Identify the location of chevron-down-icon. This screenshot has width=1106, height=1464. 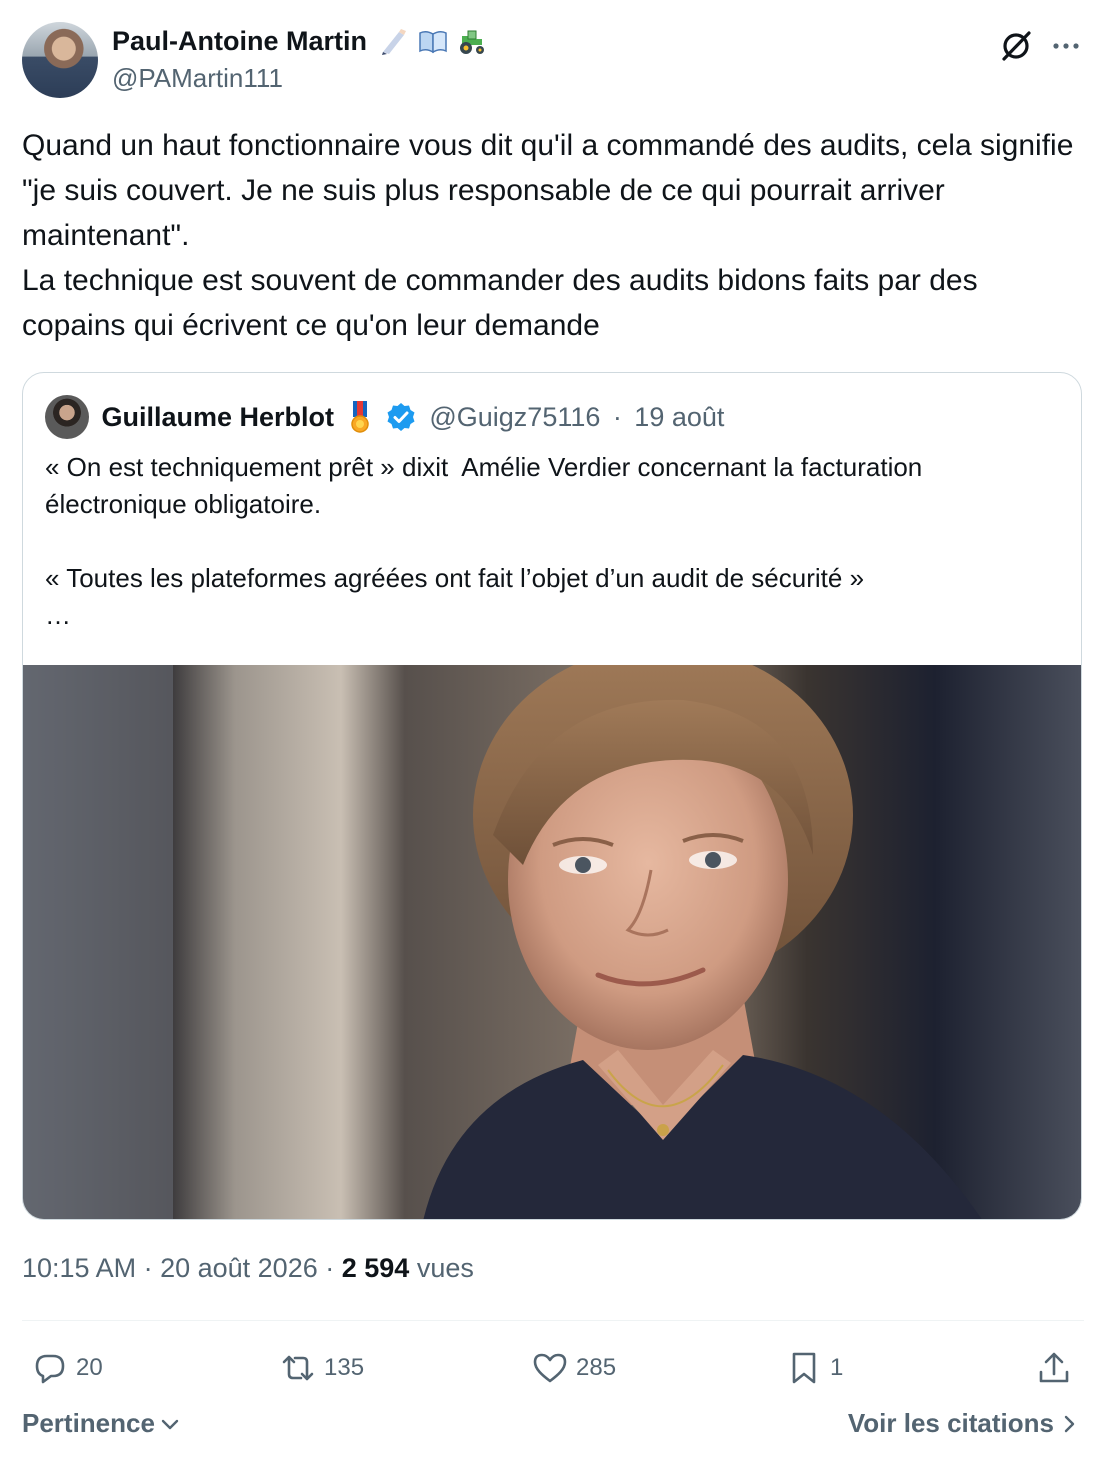
(170, 1424).